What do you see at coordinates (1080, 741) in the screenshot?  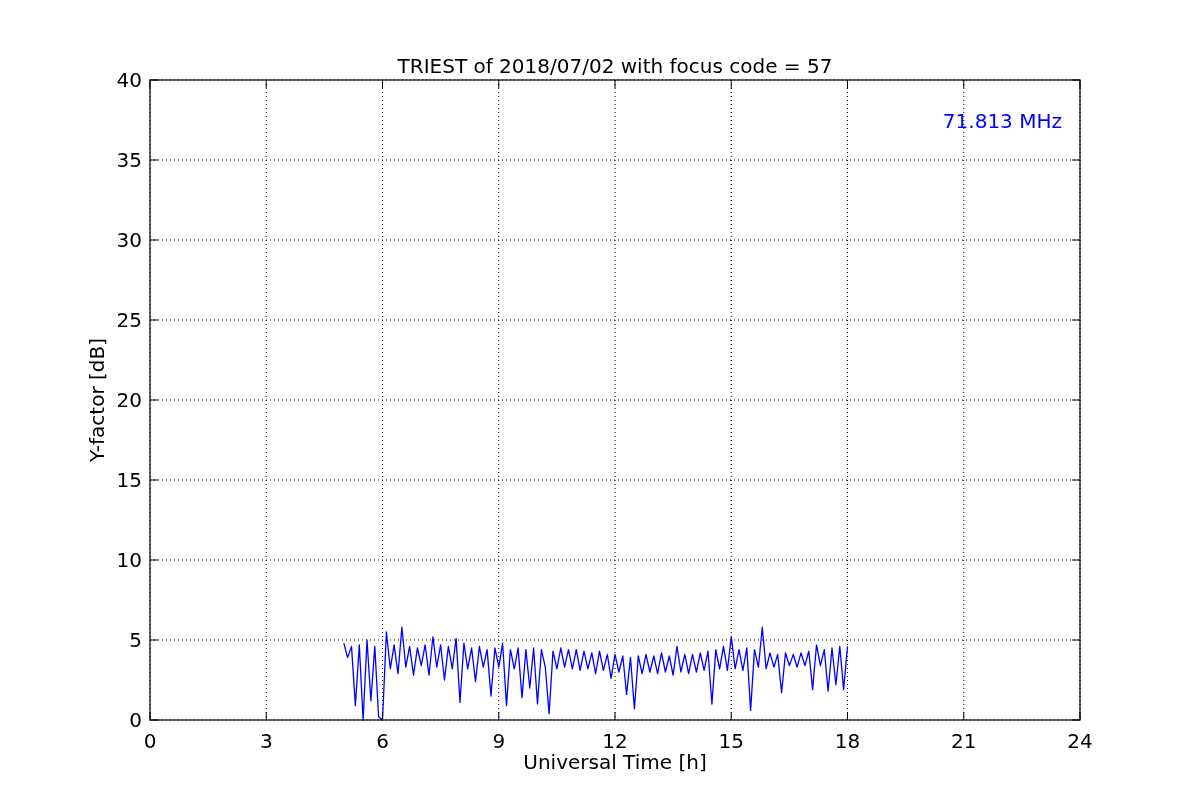 I see `x-tick-label: 24` at bounding box center [1080, 741].